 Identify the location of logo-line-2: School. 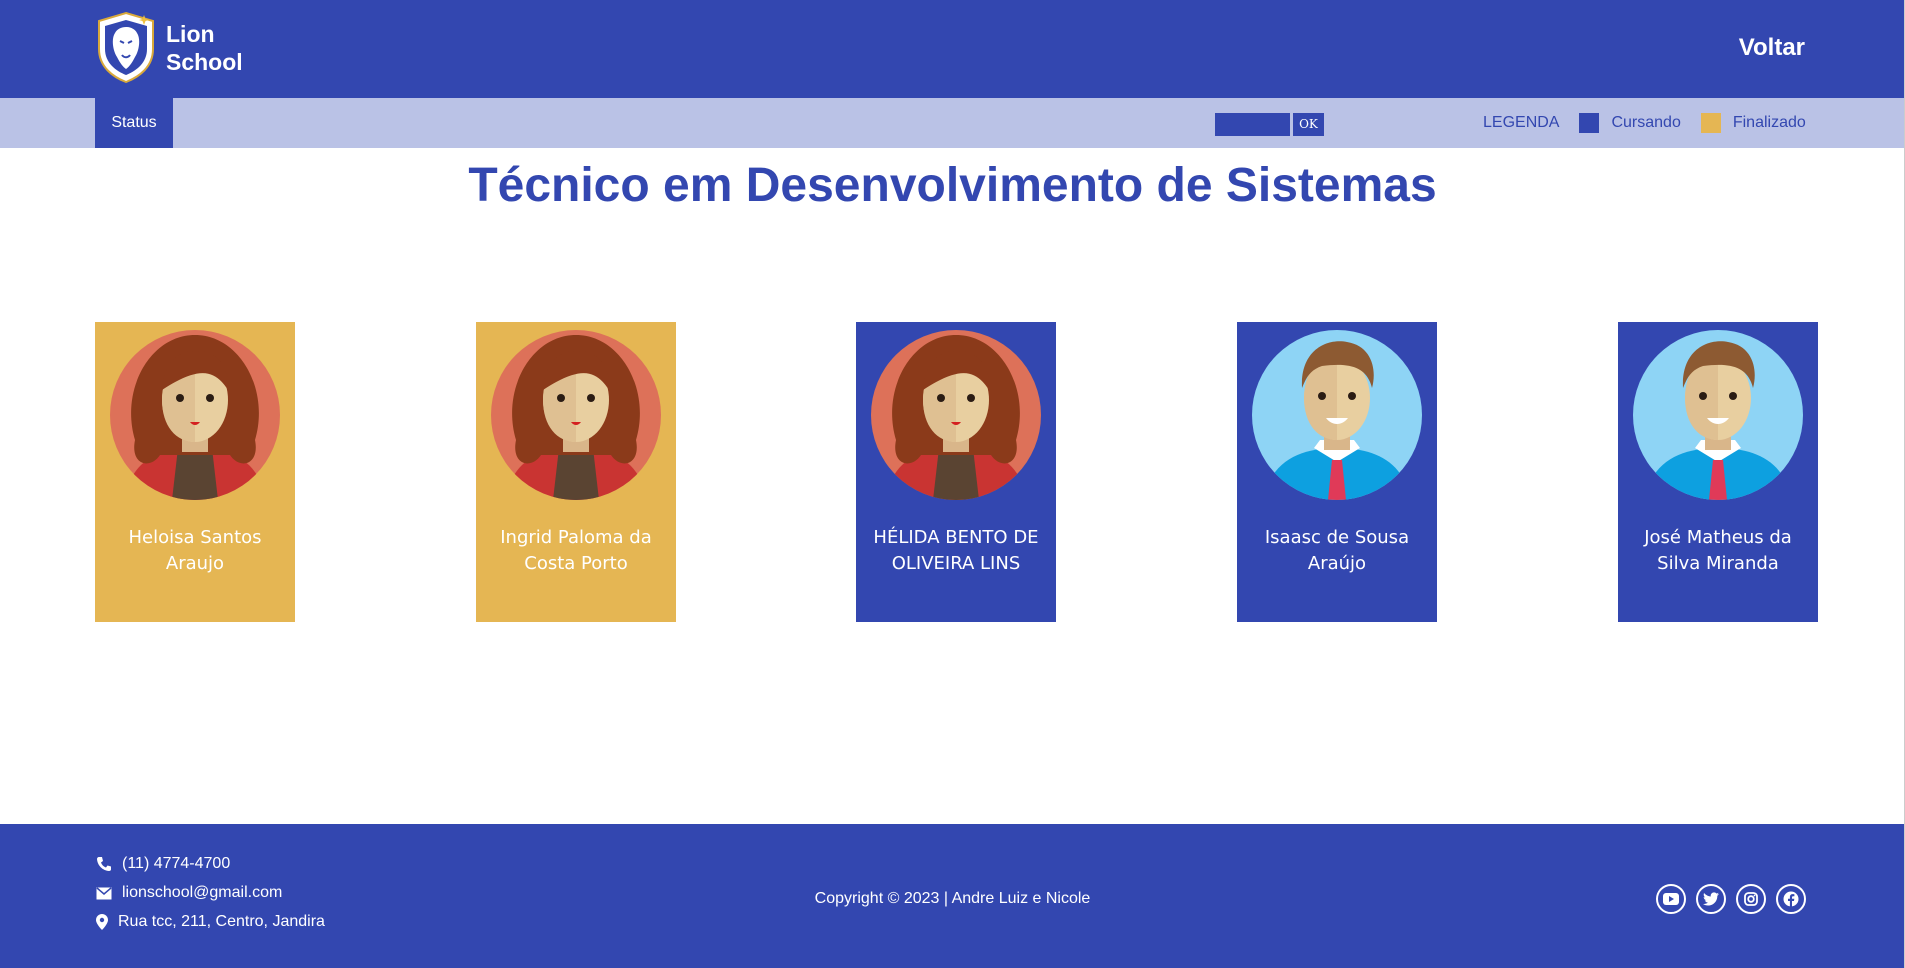
(204, 62).